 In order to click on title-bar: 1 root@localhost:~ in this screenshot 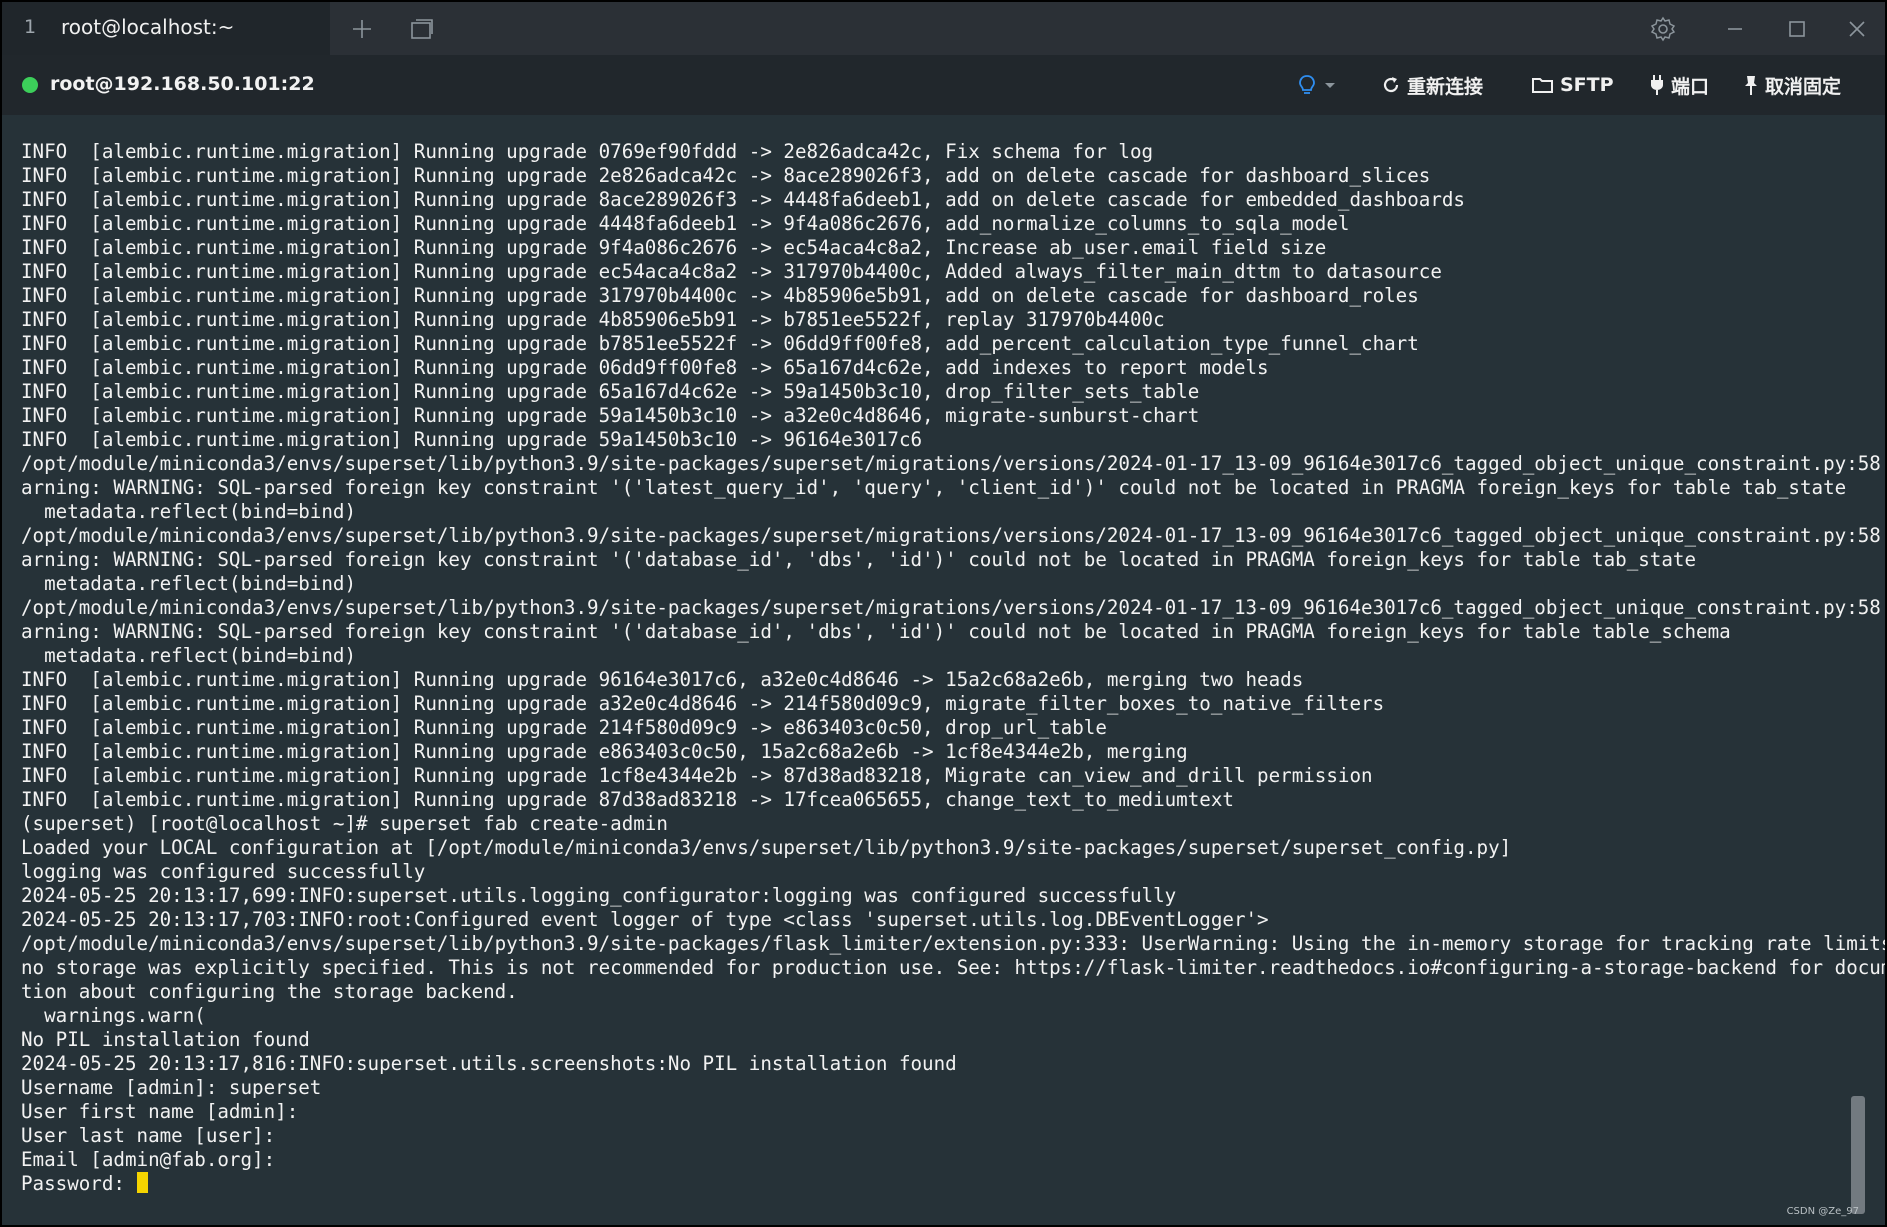, I will do `click(943, 28)`.